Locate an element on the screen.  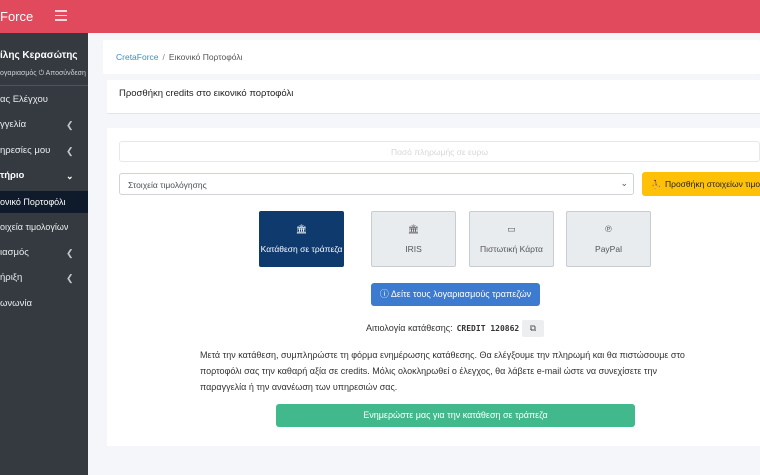
sidebar-item-announcements: γγελία ❮ is located at coordinates (44, 125).